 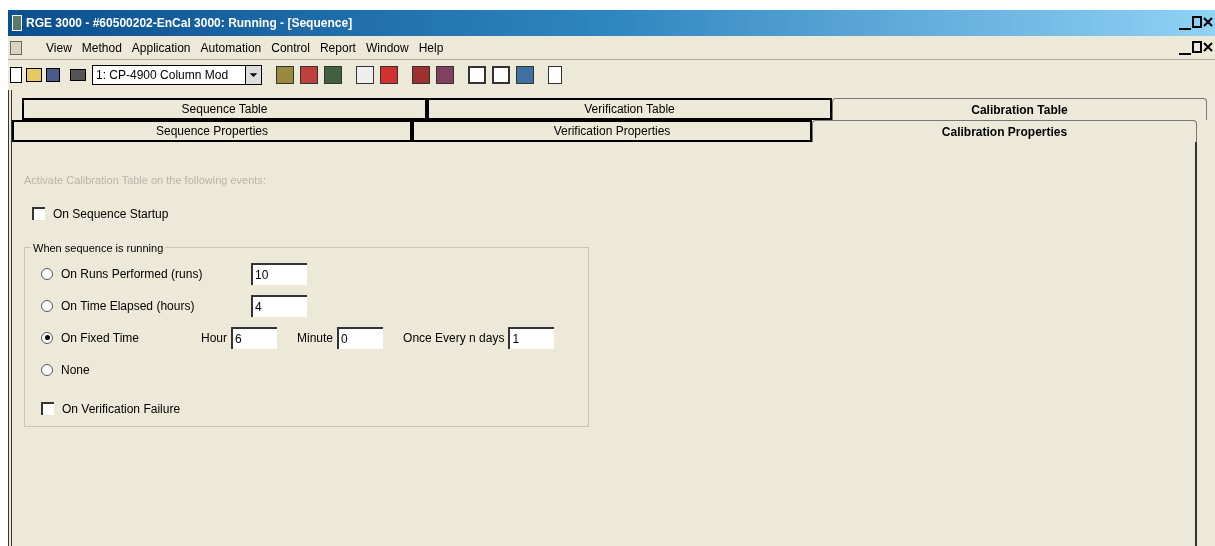 I want to click on field-label: Once Every n days, so click(x=454, y=338).